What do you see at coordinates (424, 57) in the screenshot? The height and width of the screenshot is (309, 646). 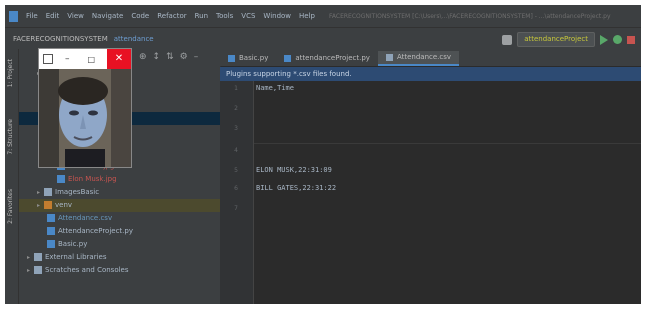 I see `tab-label: Attendance.csv` at bounding box center [424, 57].